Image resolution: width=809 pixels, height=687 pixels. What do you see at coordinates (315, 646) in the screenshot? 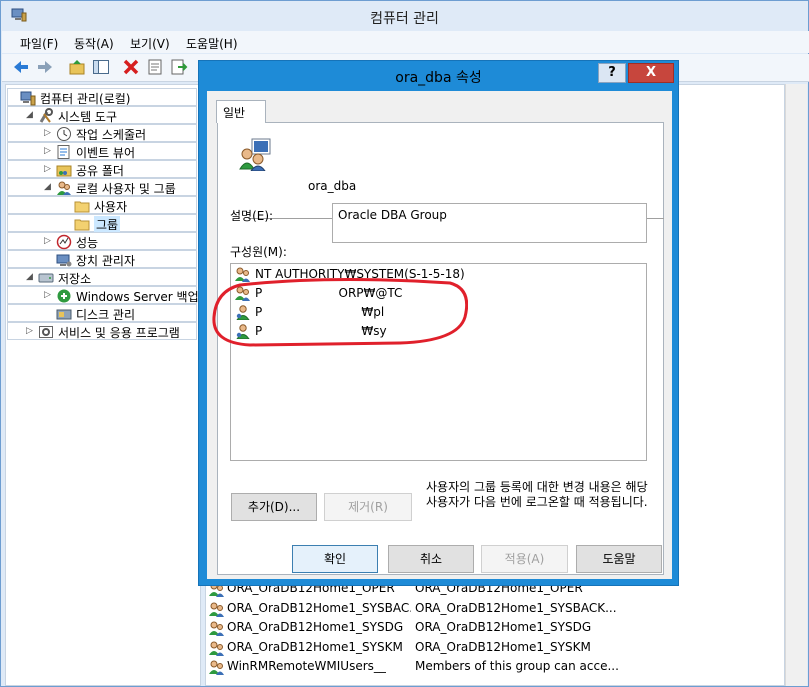
I see `group-name-cell: ORA_OraDB12Home1_SYSKM` at bounding box center [315, 646].